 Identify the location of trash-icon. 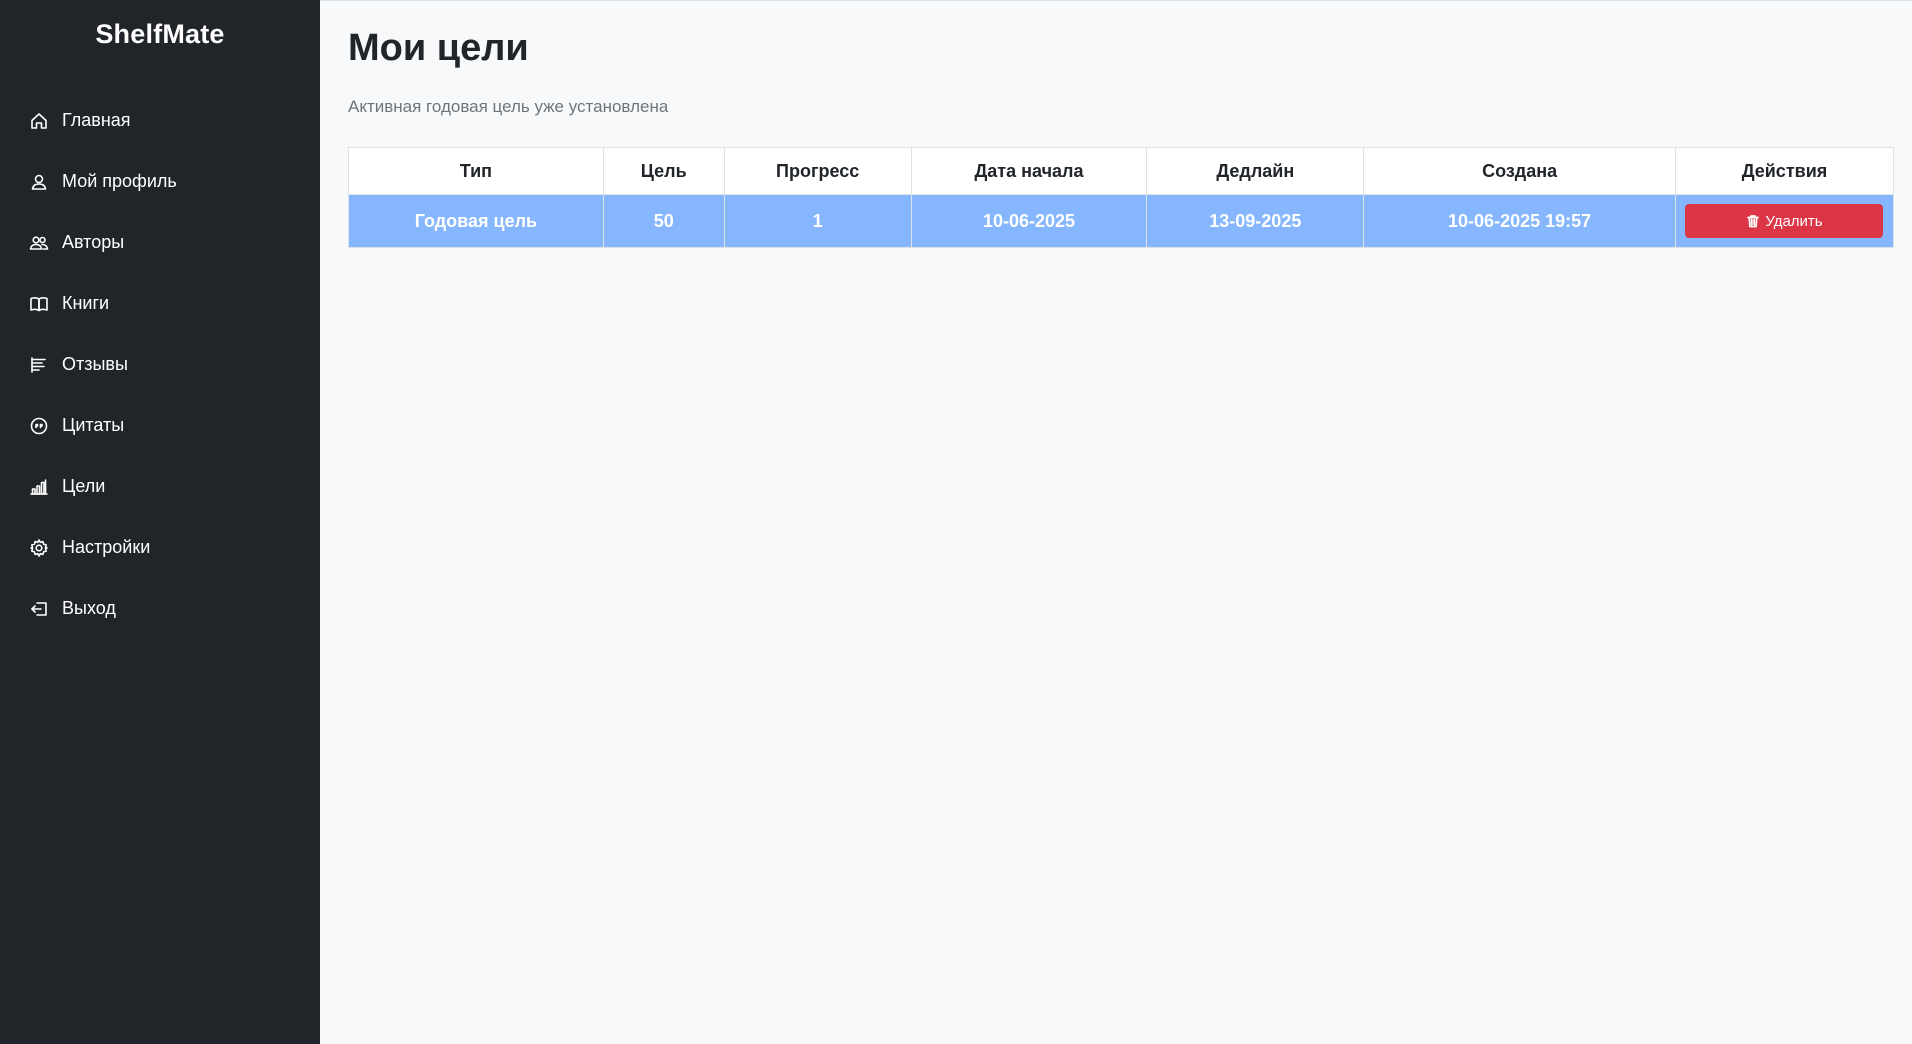
(1753, 221).